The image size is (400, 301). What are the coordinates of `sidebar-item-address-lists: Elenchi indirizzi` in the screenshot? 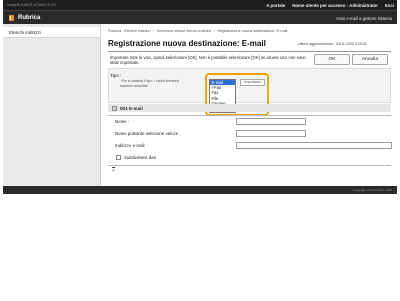 It's located at (51, 32).